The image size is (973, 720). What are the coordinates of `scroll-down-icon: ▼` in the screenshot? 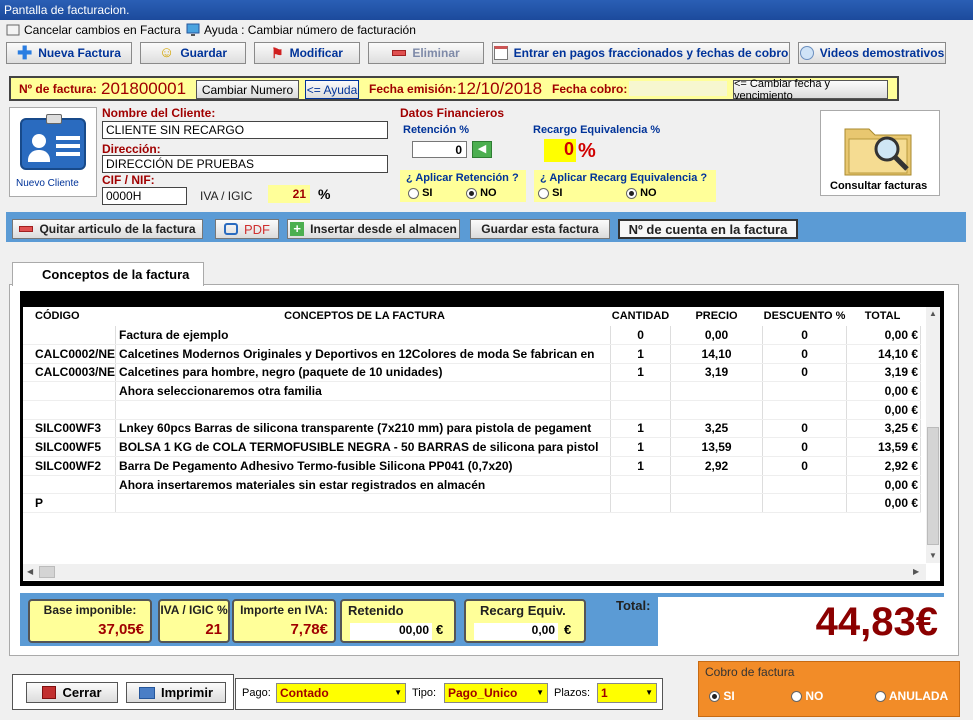 It's located at (933, 555).